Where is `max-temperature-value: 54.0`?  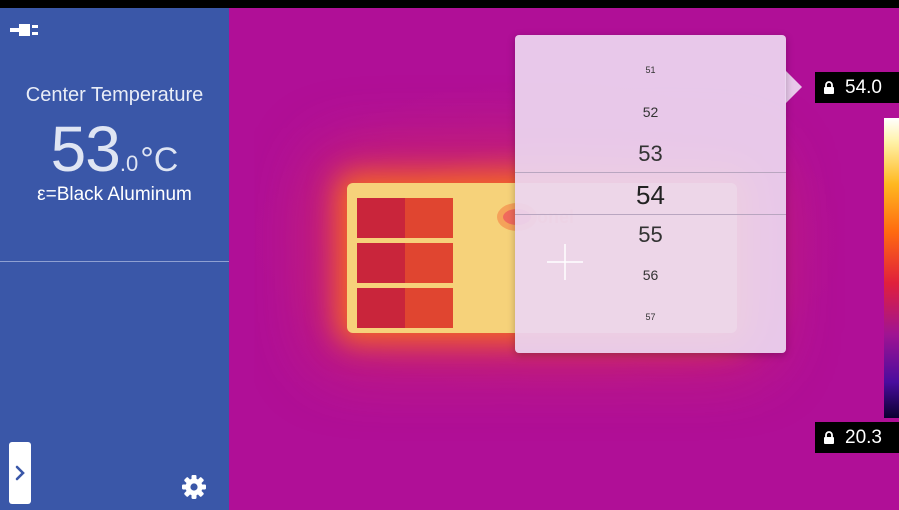
max-temperature-value: 54.0 is located at coordinates (863, 87).